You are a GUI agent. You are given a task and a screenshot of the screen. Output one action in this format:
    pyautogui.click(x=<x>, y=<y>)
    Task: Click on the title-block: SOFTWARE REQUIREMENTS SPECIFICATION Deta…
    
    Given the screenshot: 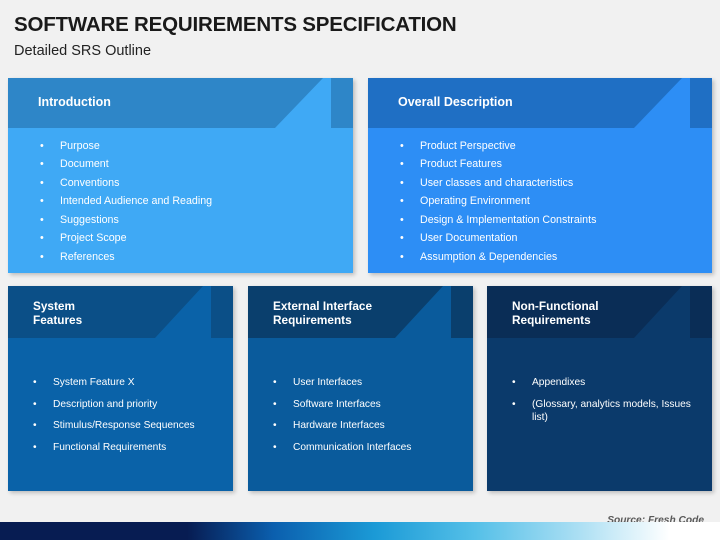 What is the action you would take?
    pyautogui.click(x=359, y=36)
    